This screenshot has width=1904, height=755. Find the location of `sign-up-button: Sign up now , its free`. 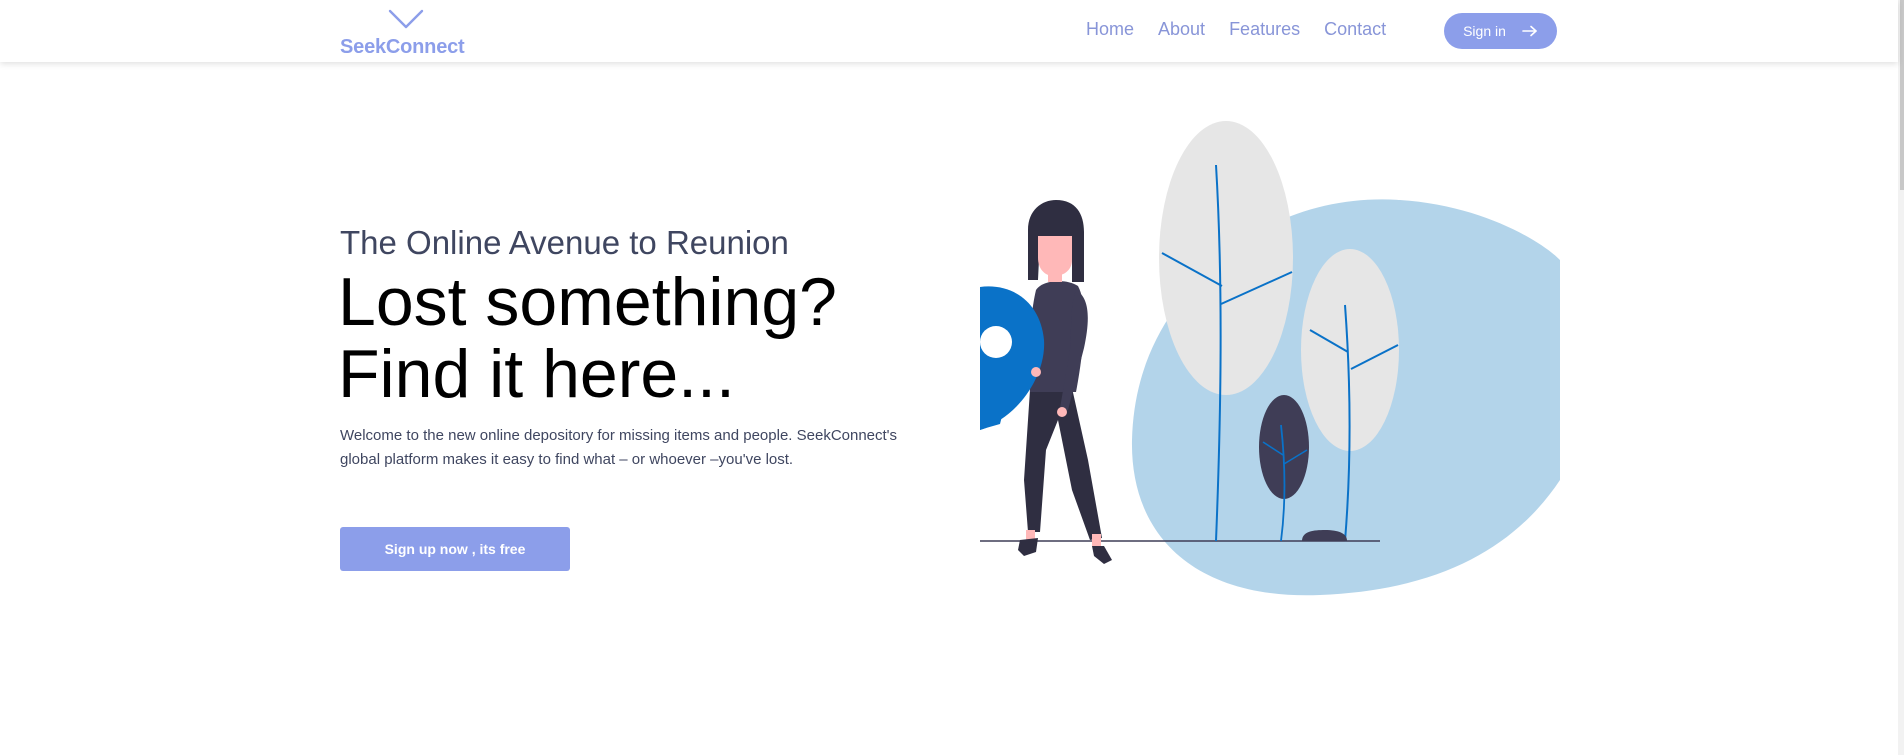

sign-up-button: Sign up now , its free is located at coordinates (455, 549).